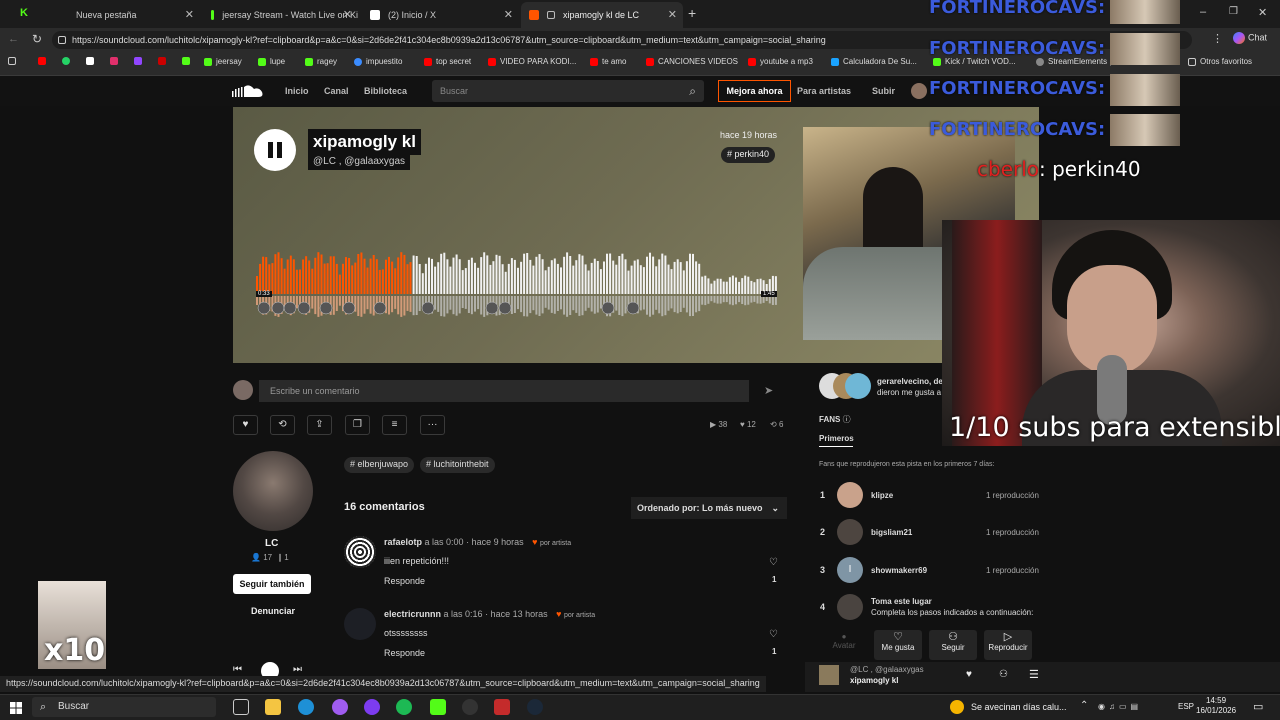 The height and width of the screenshot is (720, 1280). I want to click on tab-x: (2) Inicio / X ✕, so click(440, 15).